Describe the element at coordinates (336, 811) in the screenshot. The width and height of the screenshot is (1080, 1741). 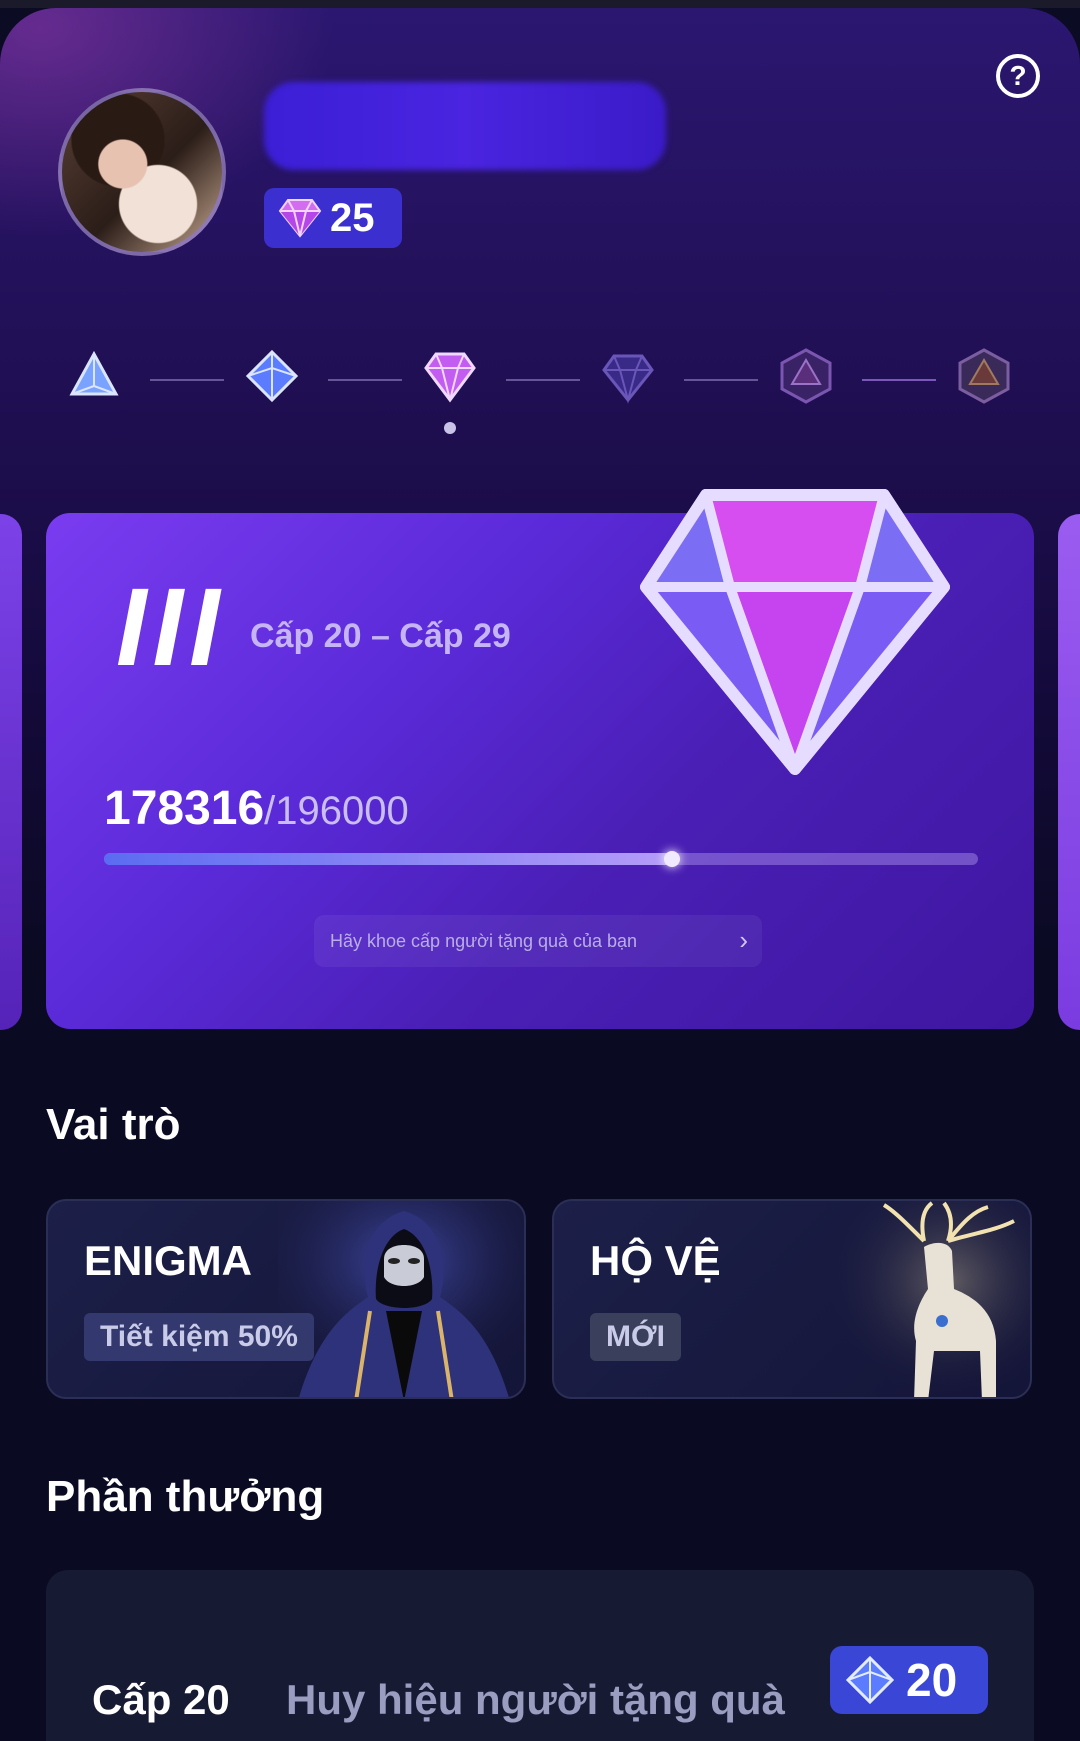
I see `total-points: /196000` at that location.